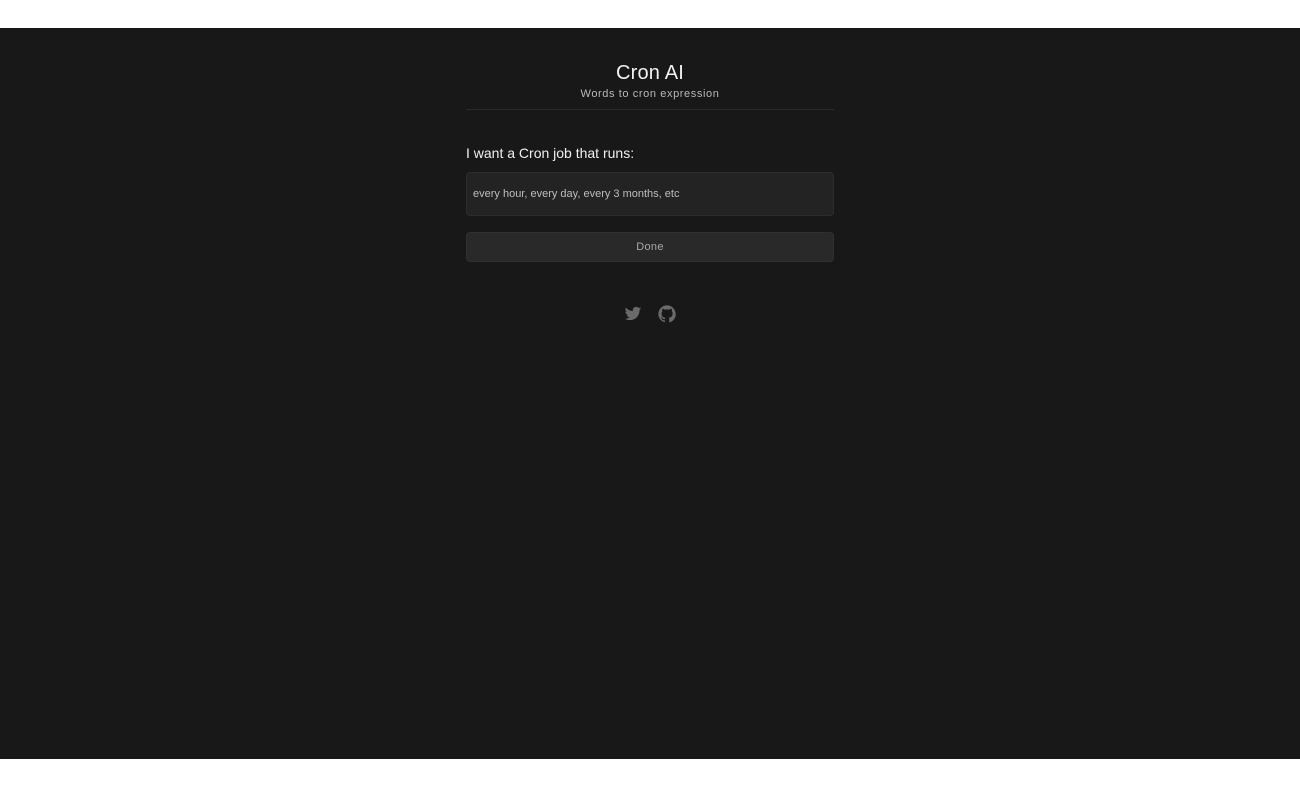 The height and width of the screenshot is (788, 1300). I want to click on social-links, so click(650, 314).